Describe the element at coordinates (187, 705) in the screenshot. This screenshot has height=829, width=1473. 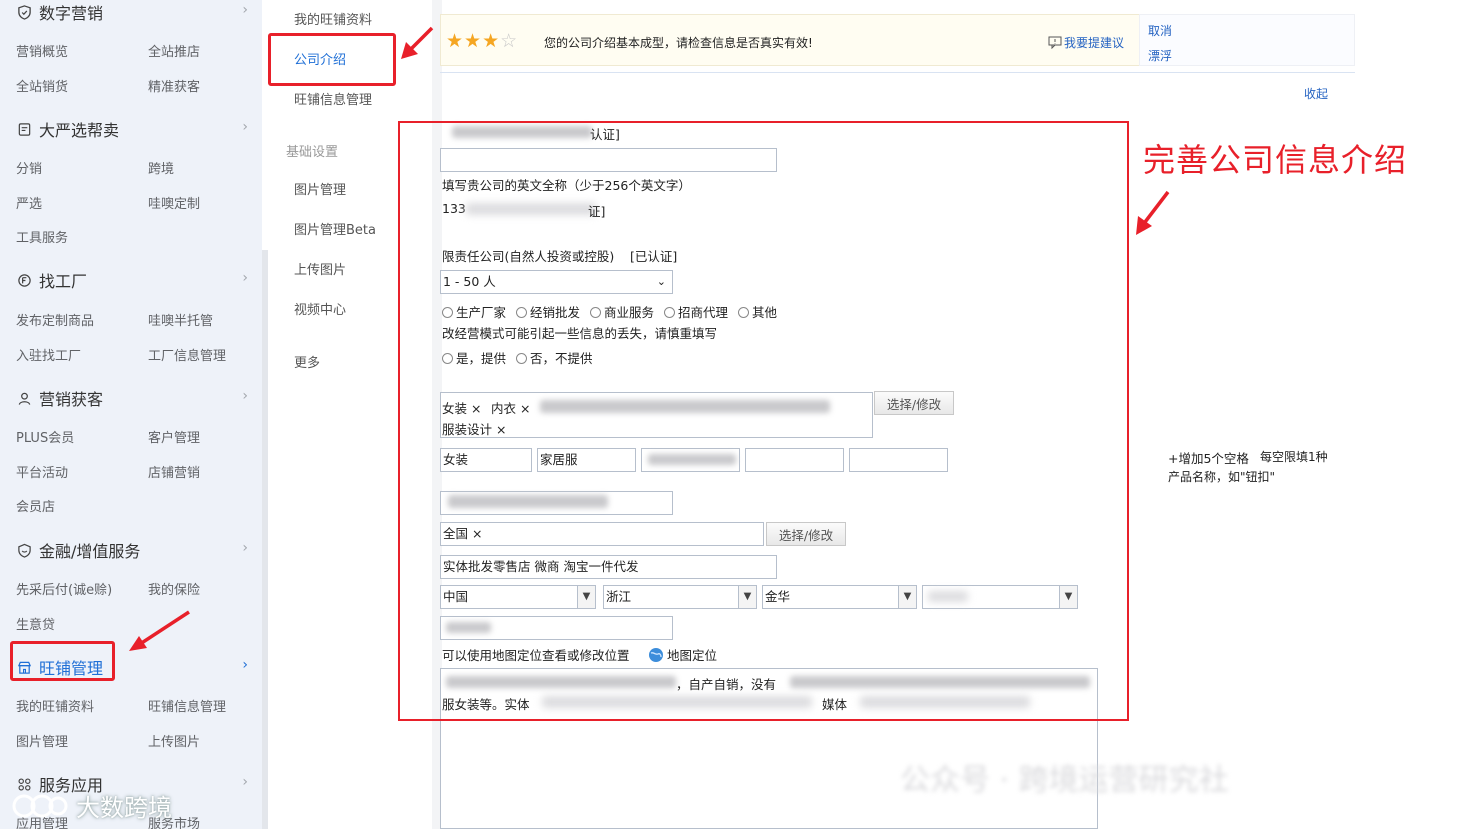
I see `sidebar-link: 旺铺信息管理` at that location.